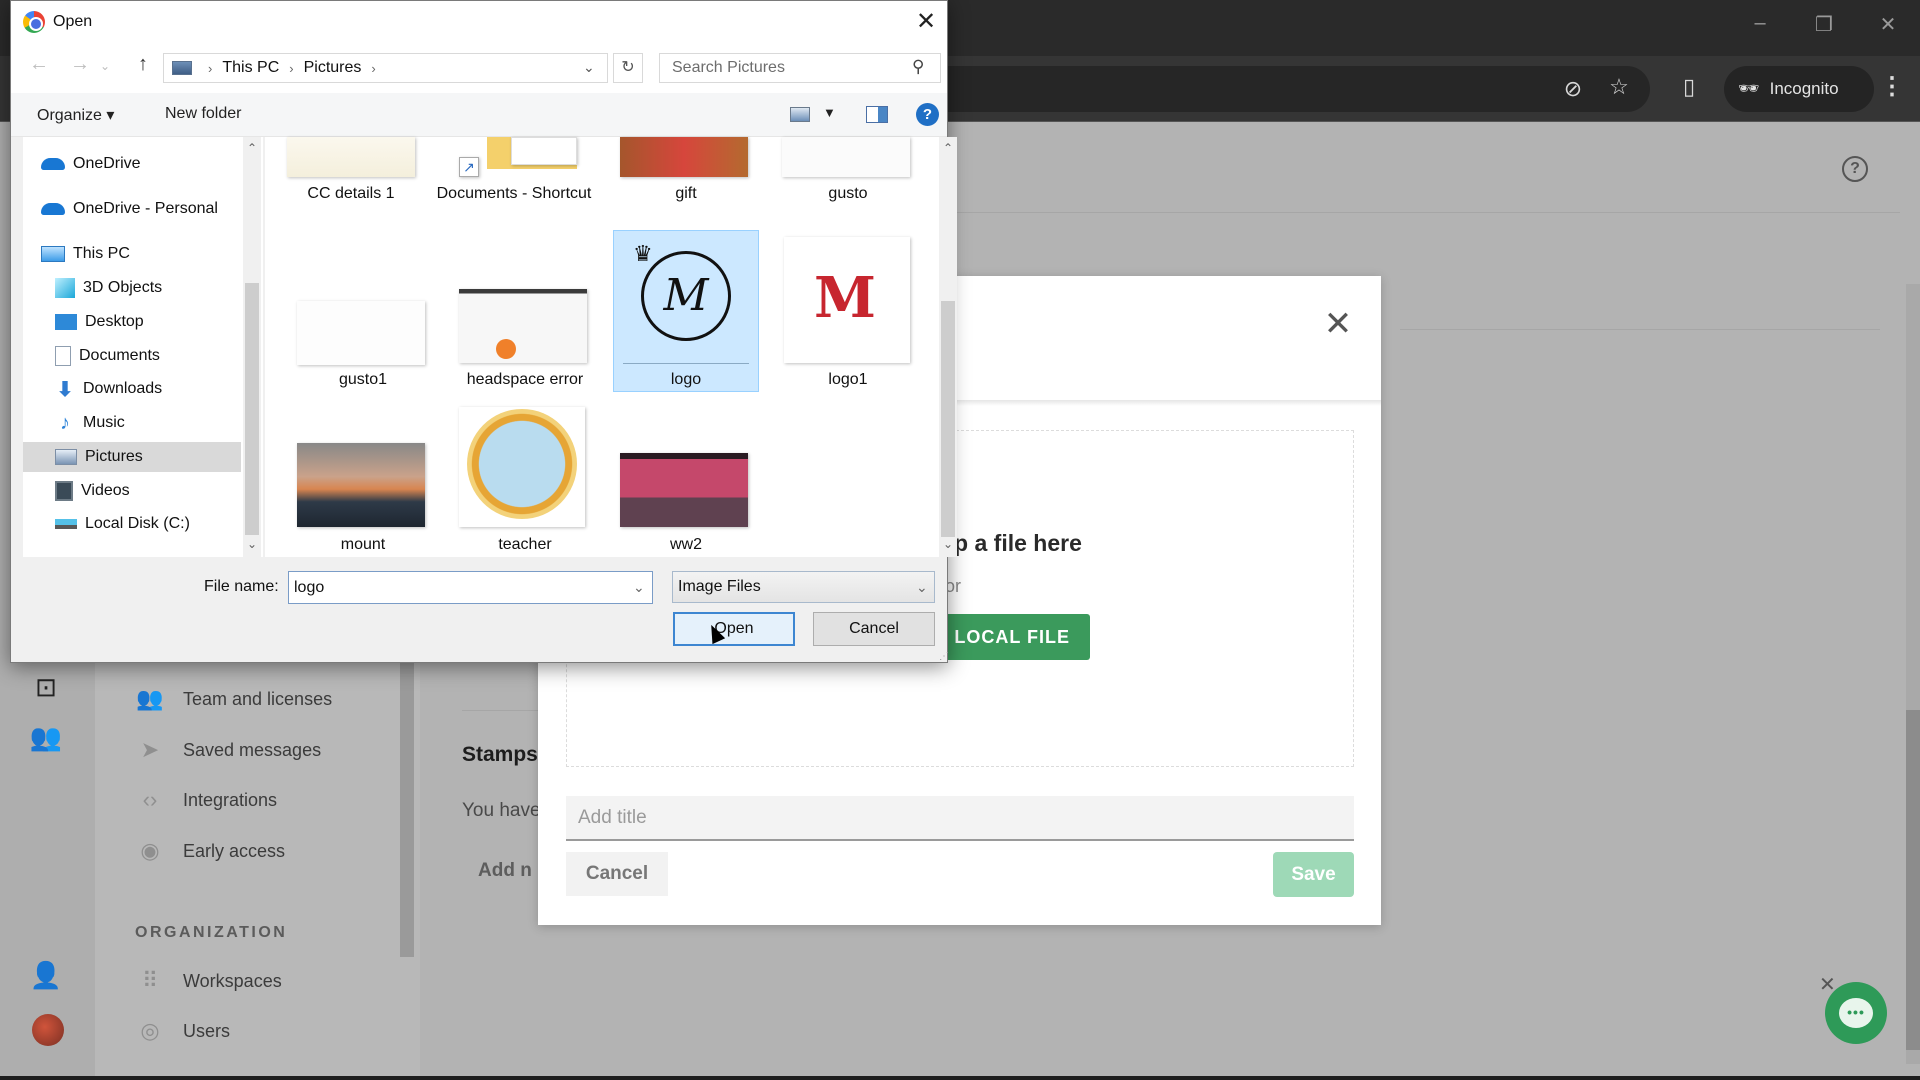  I want to click on nav-pane-scrollbar-thumb, so click(252, 409).